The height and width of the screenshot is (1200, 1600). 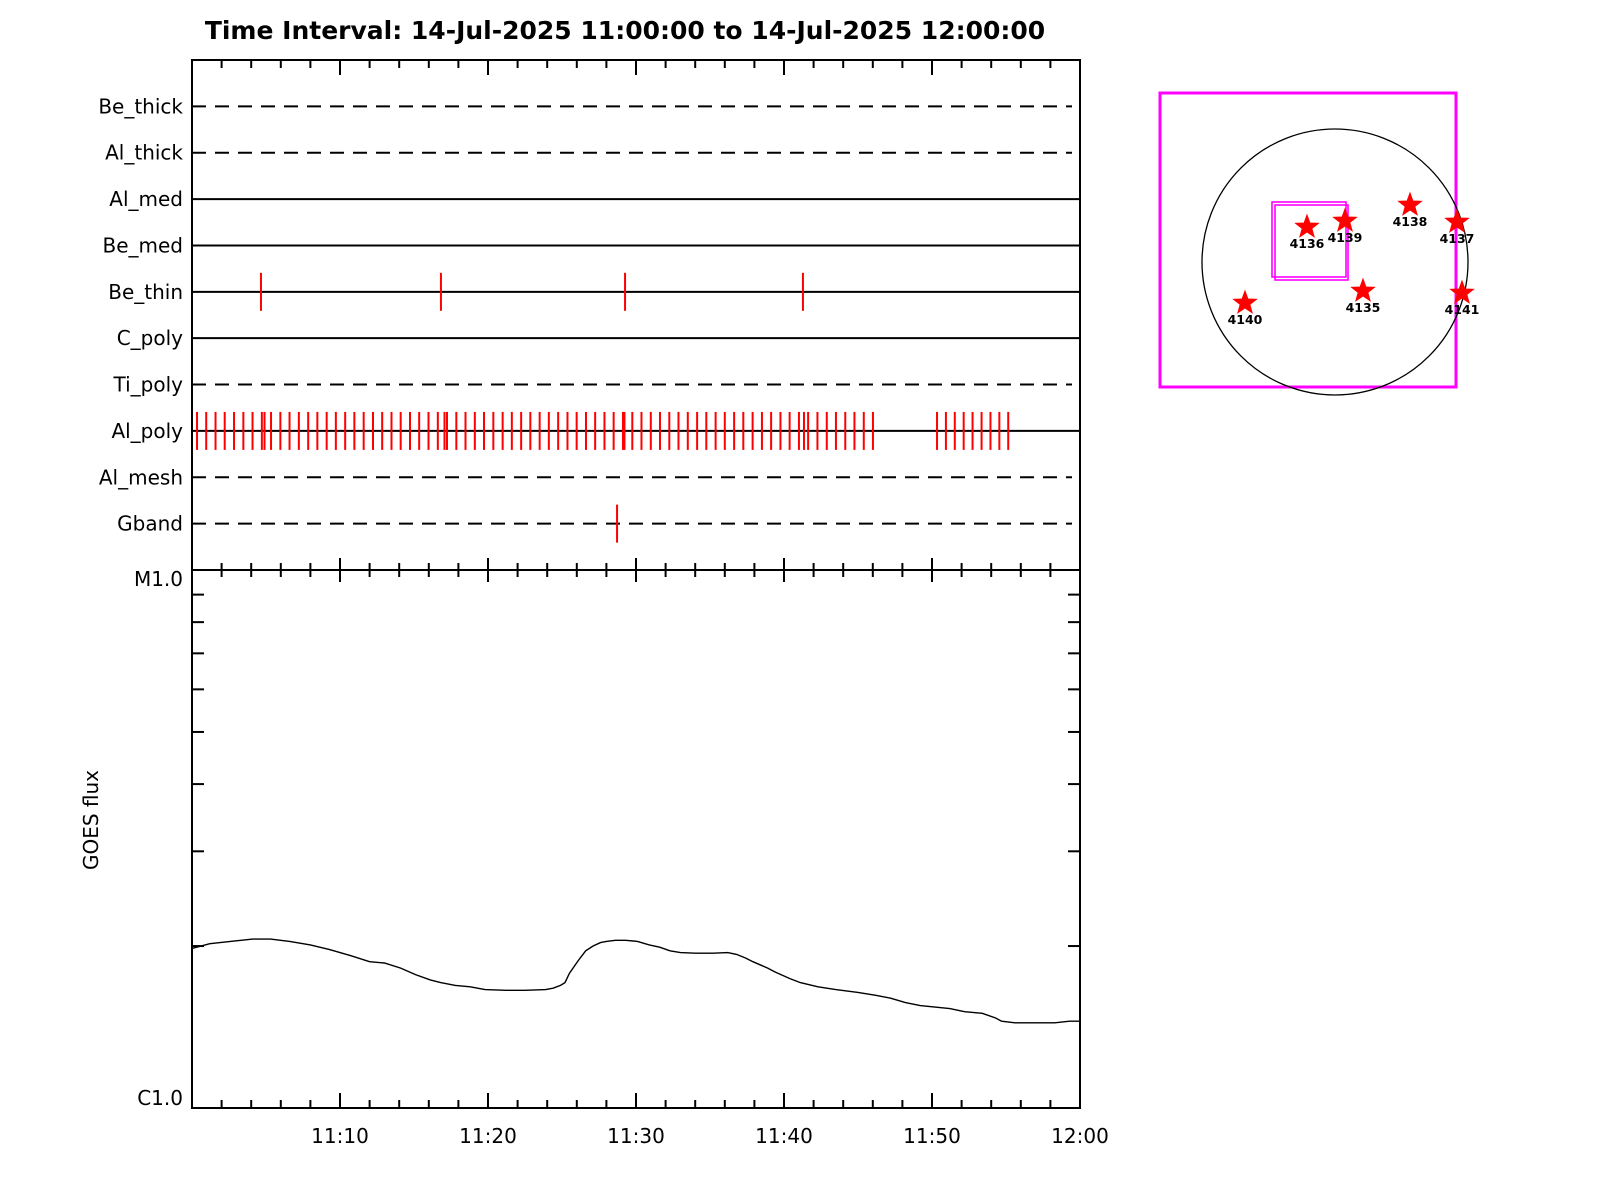 What do you see at coordinates (158, 579) in the screenshot?
I see `goes-ymax-label: M1.0` at bounding box center [158, 579].